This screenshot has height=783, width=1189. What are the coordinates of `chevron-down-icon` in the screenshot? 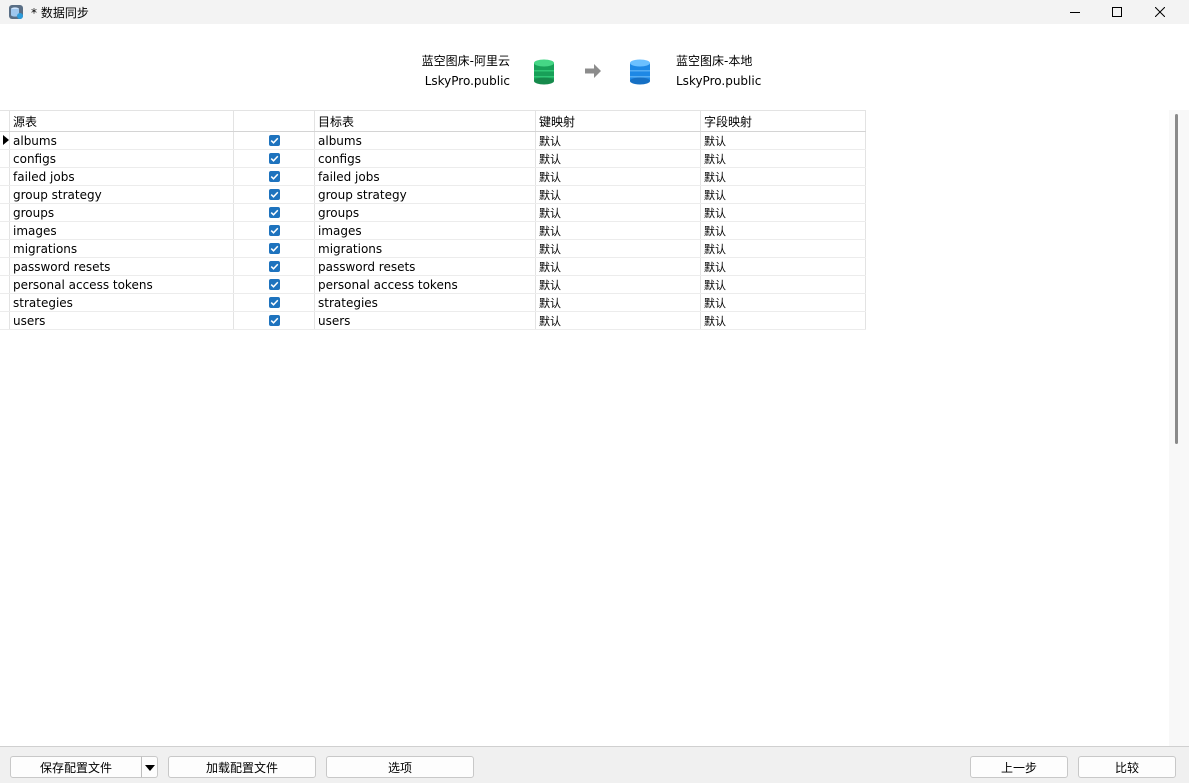 It's located at (149, 767).